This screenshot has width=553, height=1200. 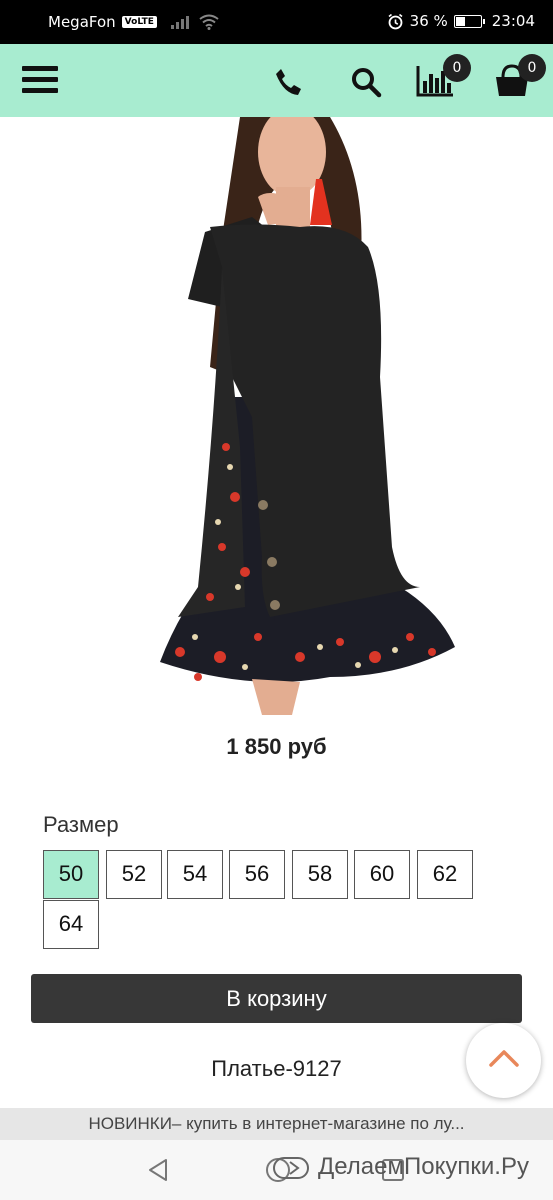 I want to click on volte-badge: VoLTE, so click(x=139, y=22).